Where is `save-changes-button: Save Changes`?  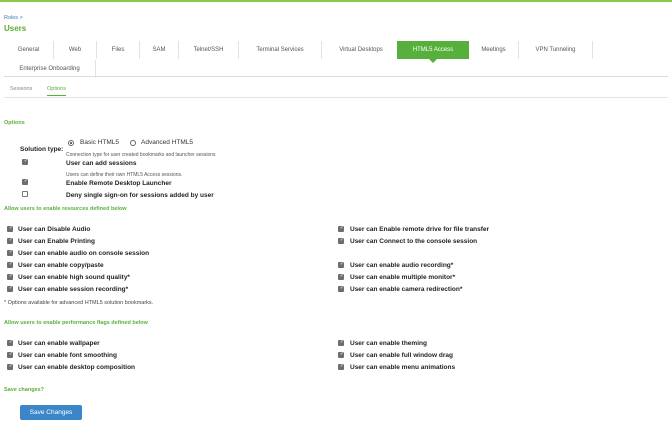 save-changes-button: Save Changes is located at coordinates (51, 412).